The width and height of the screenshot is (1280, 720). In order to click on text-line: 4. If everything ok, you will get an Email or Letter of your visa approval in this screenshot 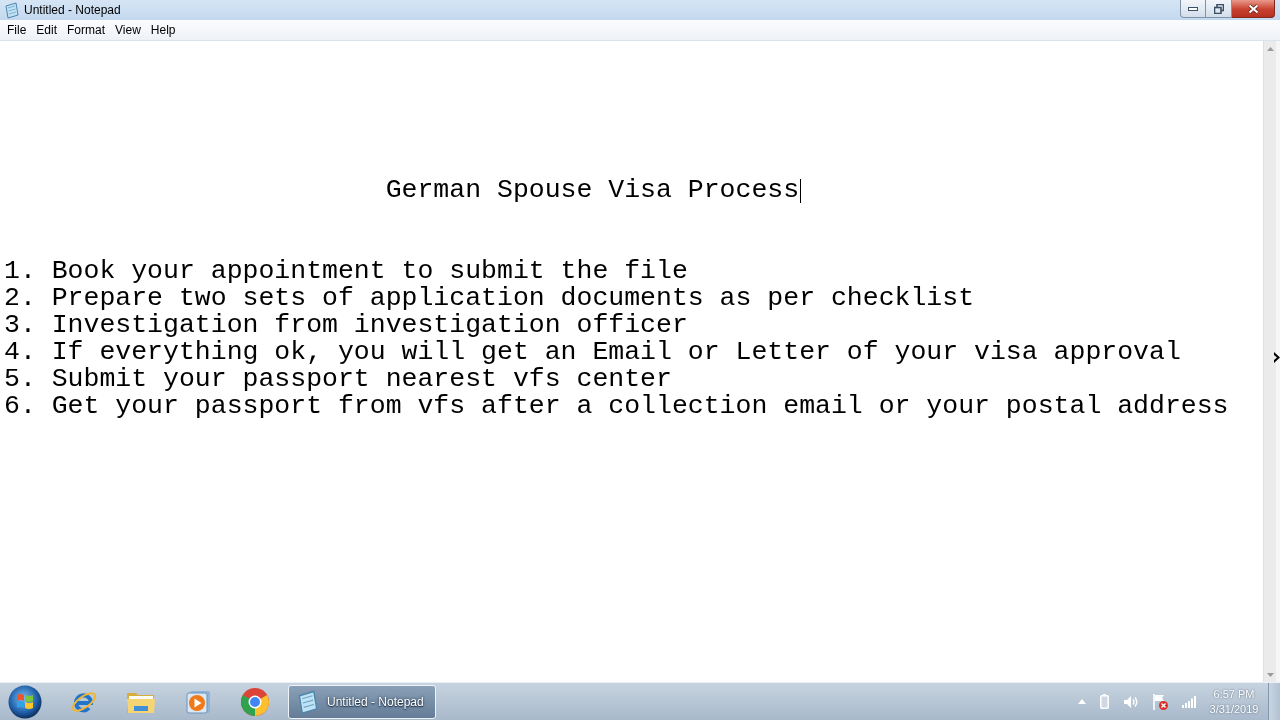, I will do `click(592, 352)`.